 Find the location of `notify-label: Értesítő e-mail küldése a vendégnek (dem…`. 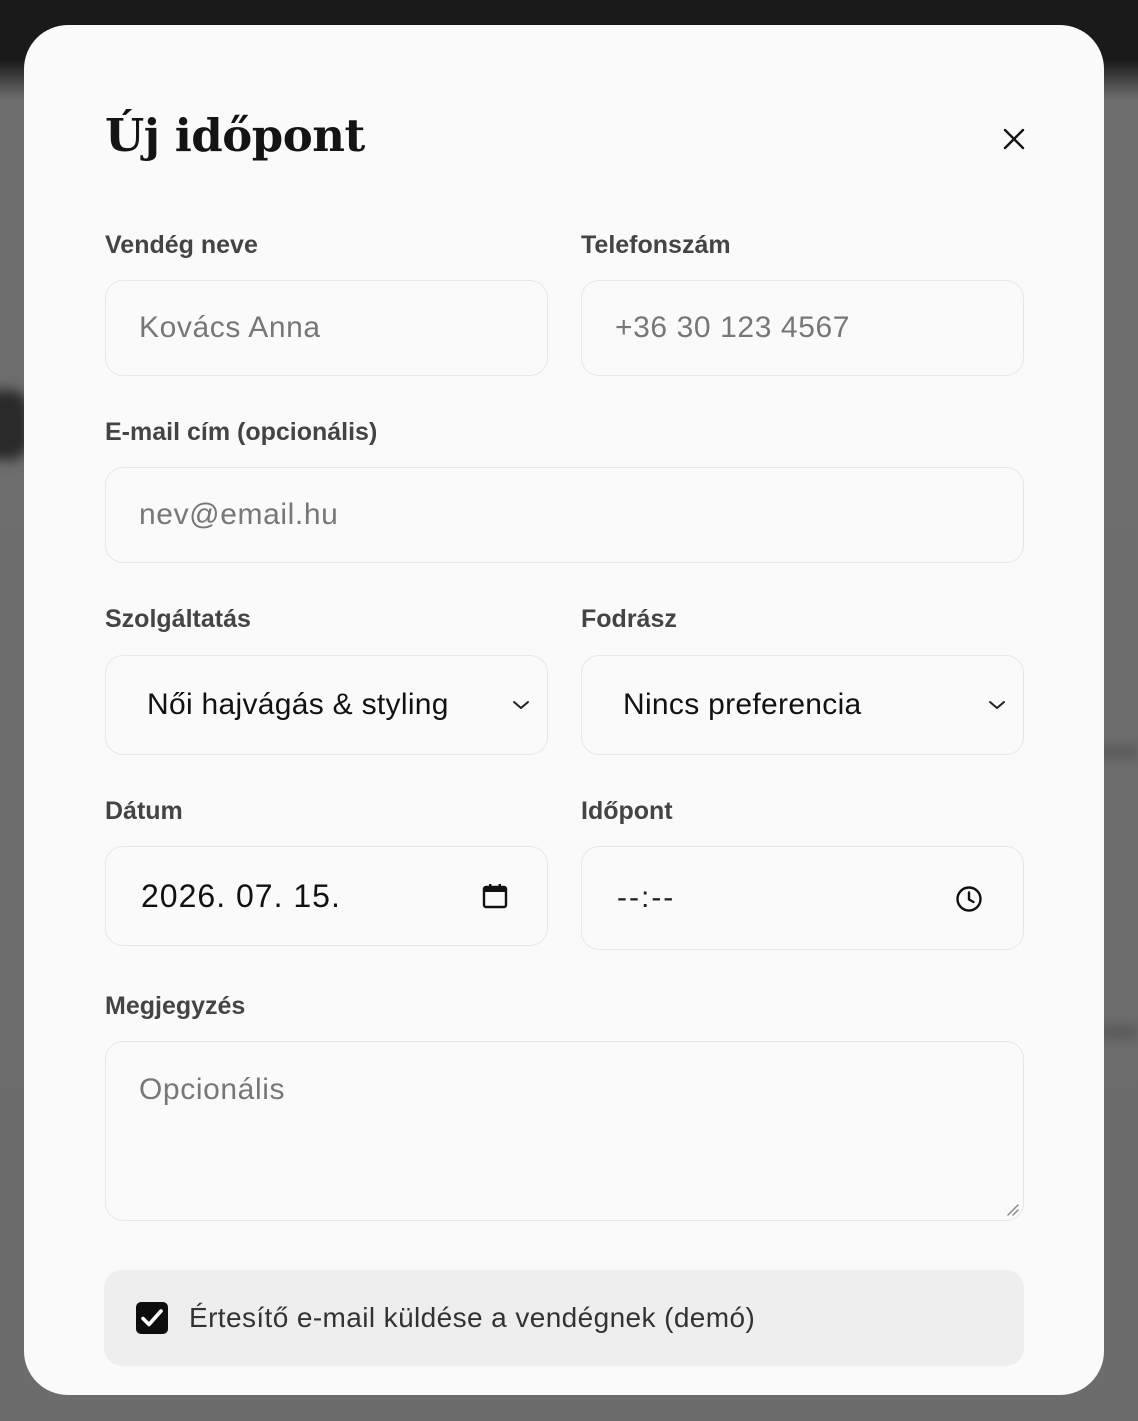

notify-label: Értesítő e-mail küldése a vendégnek (dem… is located at coordinates (472, 1317).